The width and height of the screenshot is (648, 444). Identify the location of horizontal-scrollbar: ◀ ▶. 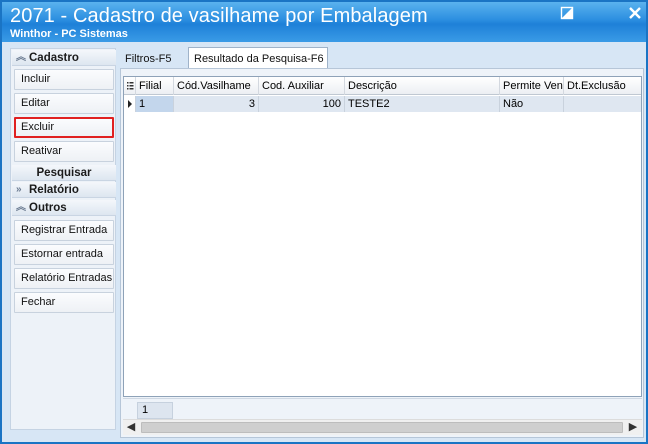
(382, 427).